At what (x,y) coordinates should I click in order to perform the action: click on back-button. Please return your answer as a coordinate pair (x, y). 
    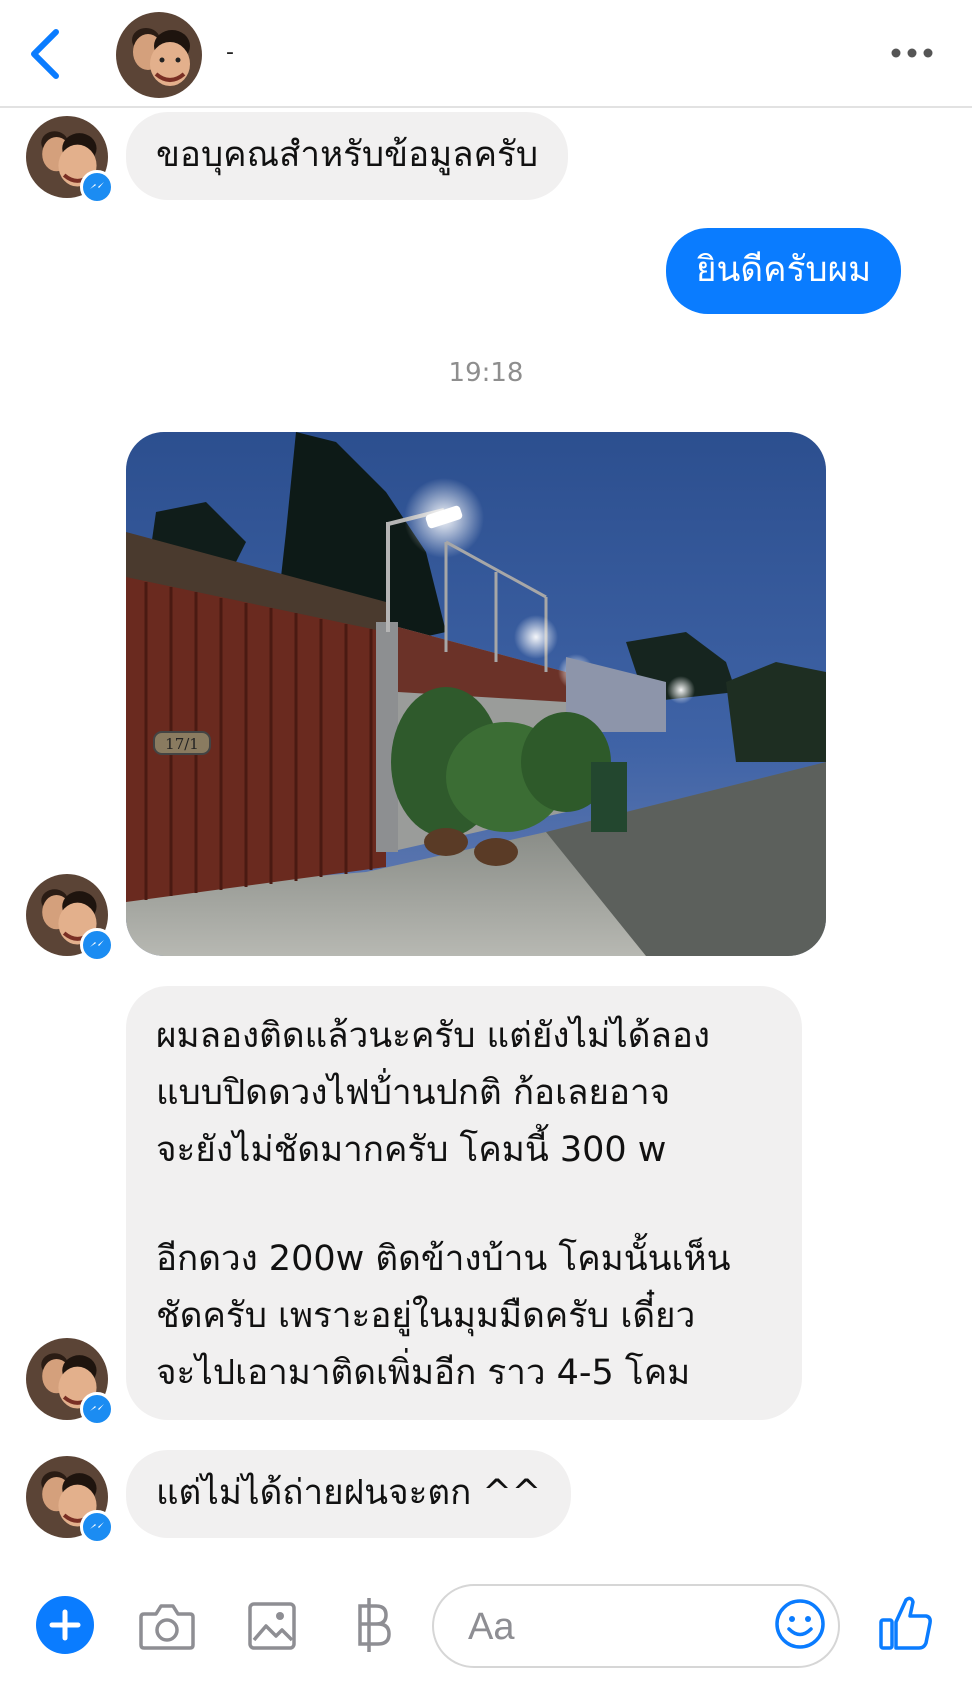
    Looking at the image, I should click on (47, 54).